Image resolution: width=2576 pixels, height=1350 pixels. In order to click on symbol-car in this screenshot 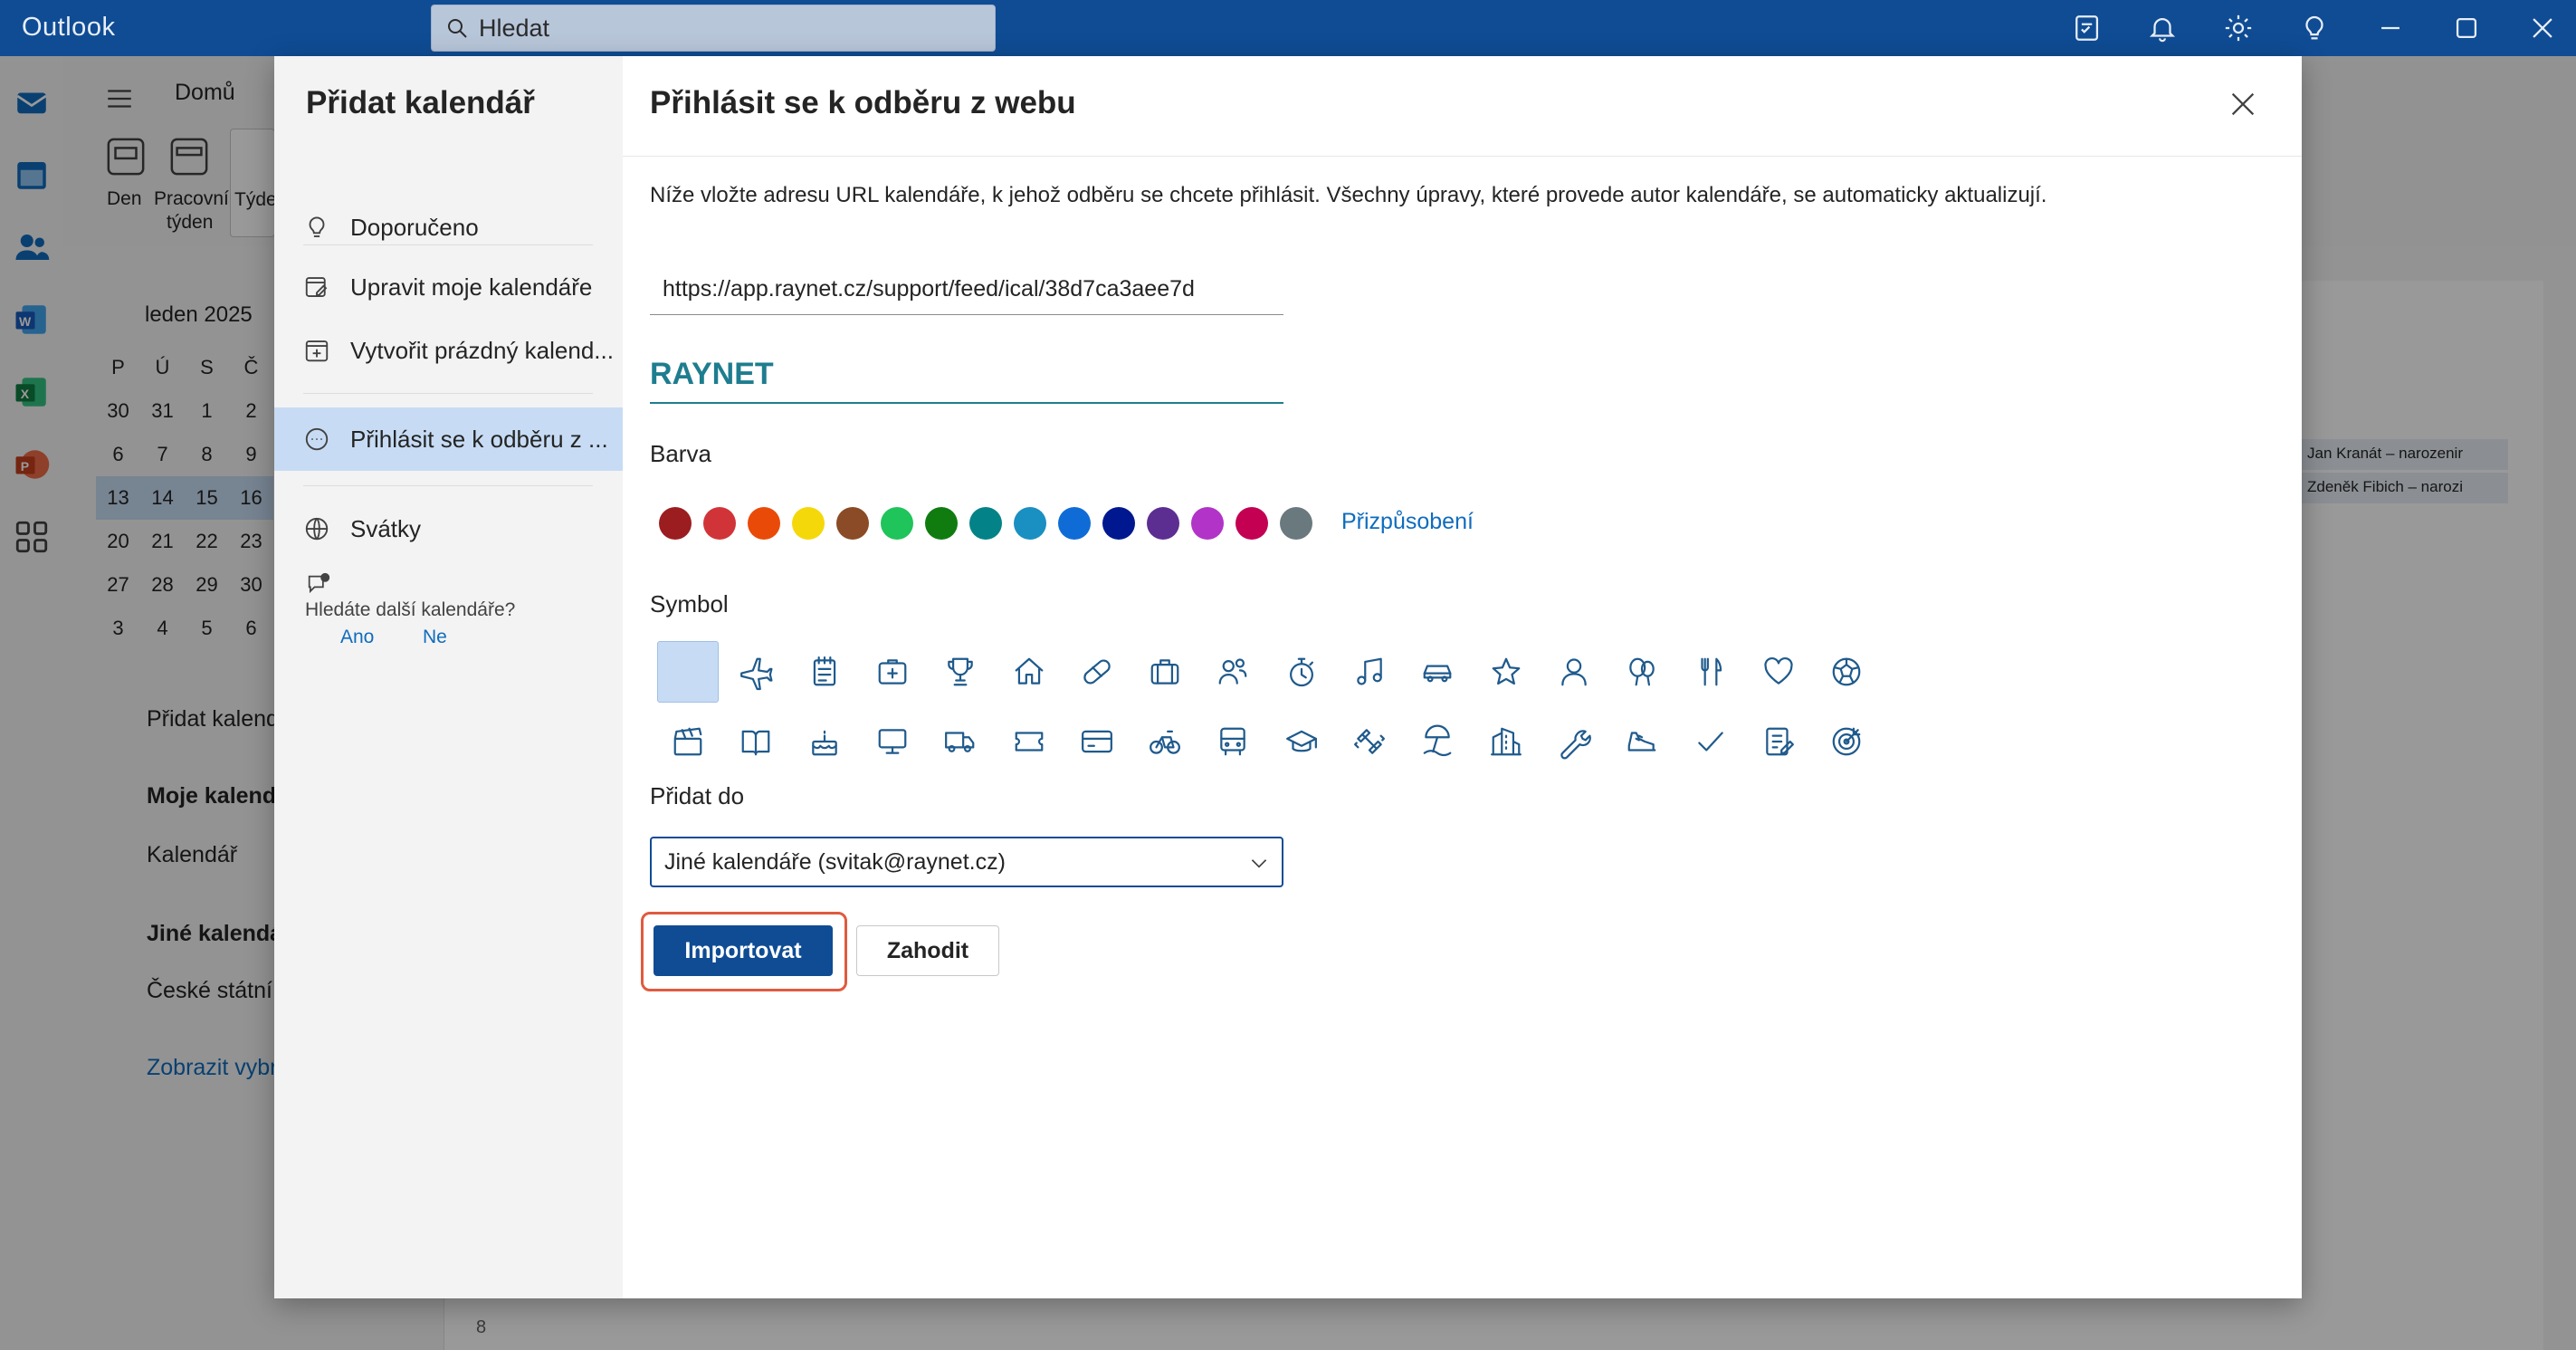, I will do `click(1437, 672)`.